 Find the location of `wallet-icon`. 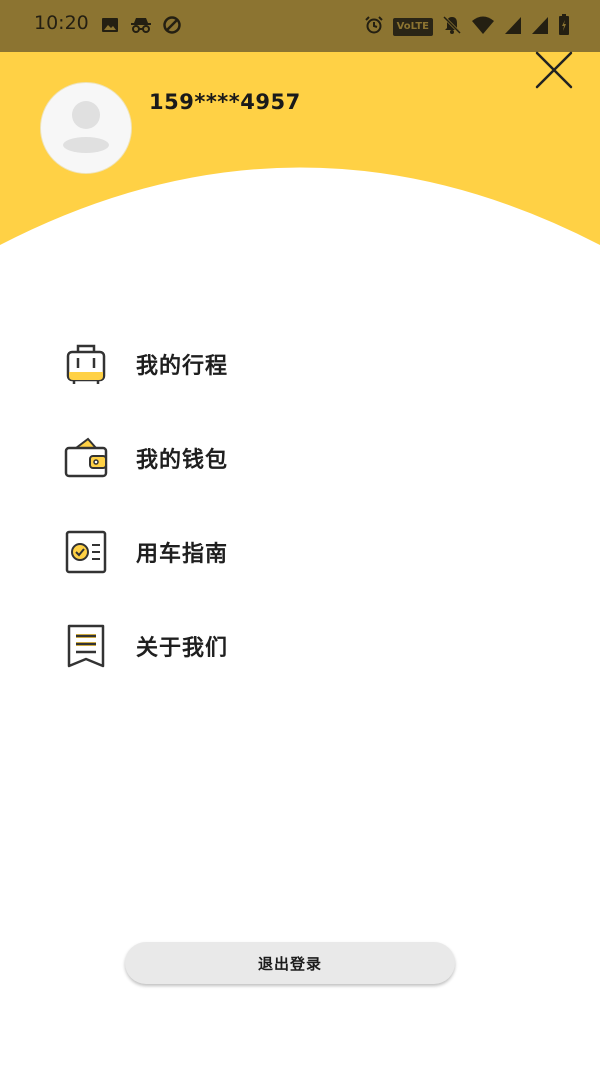

wallet-icon is located at coordinates (86, 458).